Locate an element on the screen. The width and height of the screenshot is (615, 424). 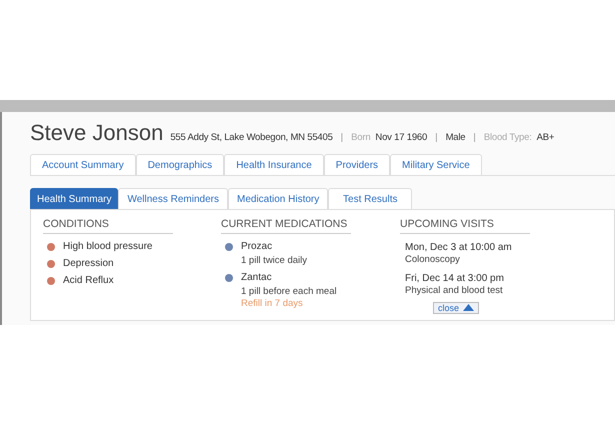
condition-name: Acid Reflux is located at coordinates (88, 280).